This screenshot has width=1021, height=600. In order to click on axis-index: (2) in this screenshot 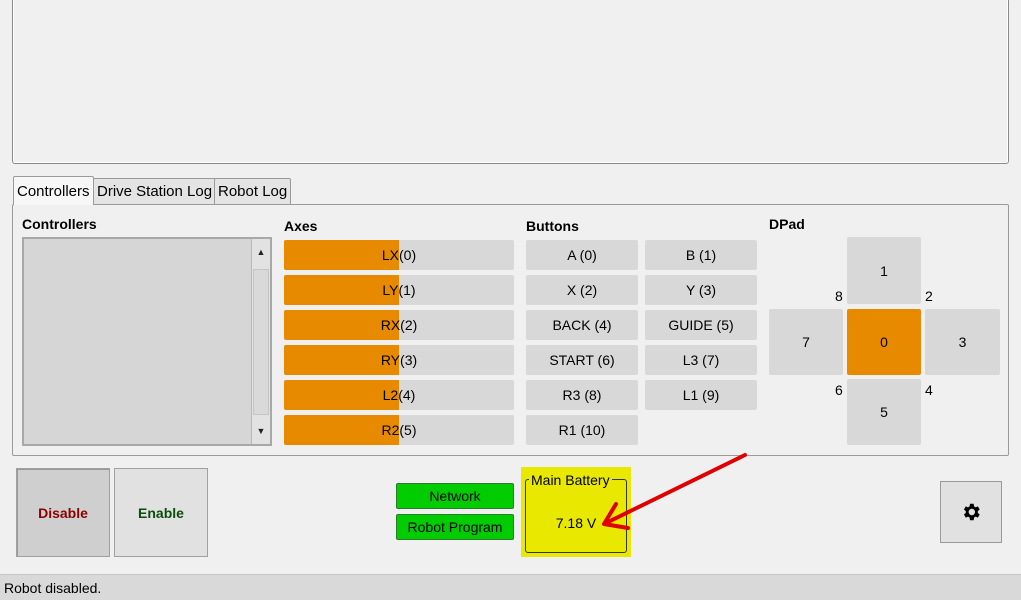, I will do `click(409, 325)`.